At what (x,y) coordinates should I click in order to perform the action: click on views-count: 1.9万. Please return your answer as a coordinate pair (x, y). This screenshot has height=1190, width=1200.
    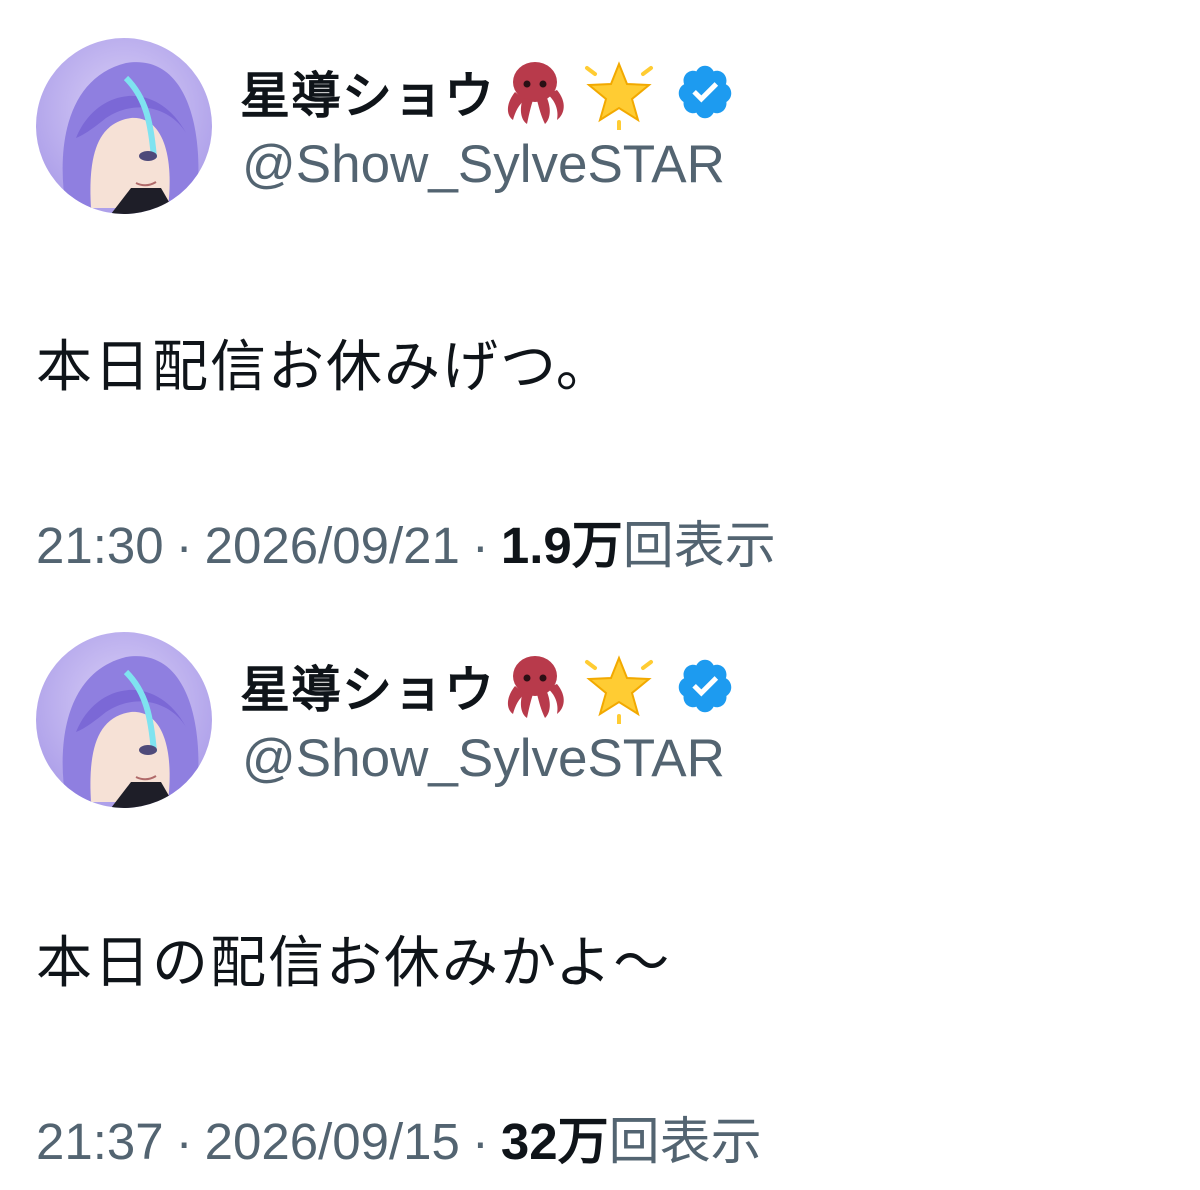
    Looking at the image, I should click on (562, 545).